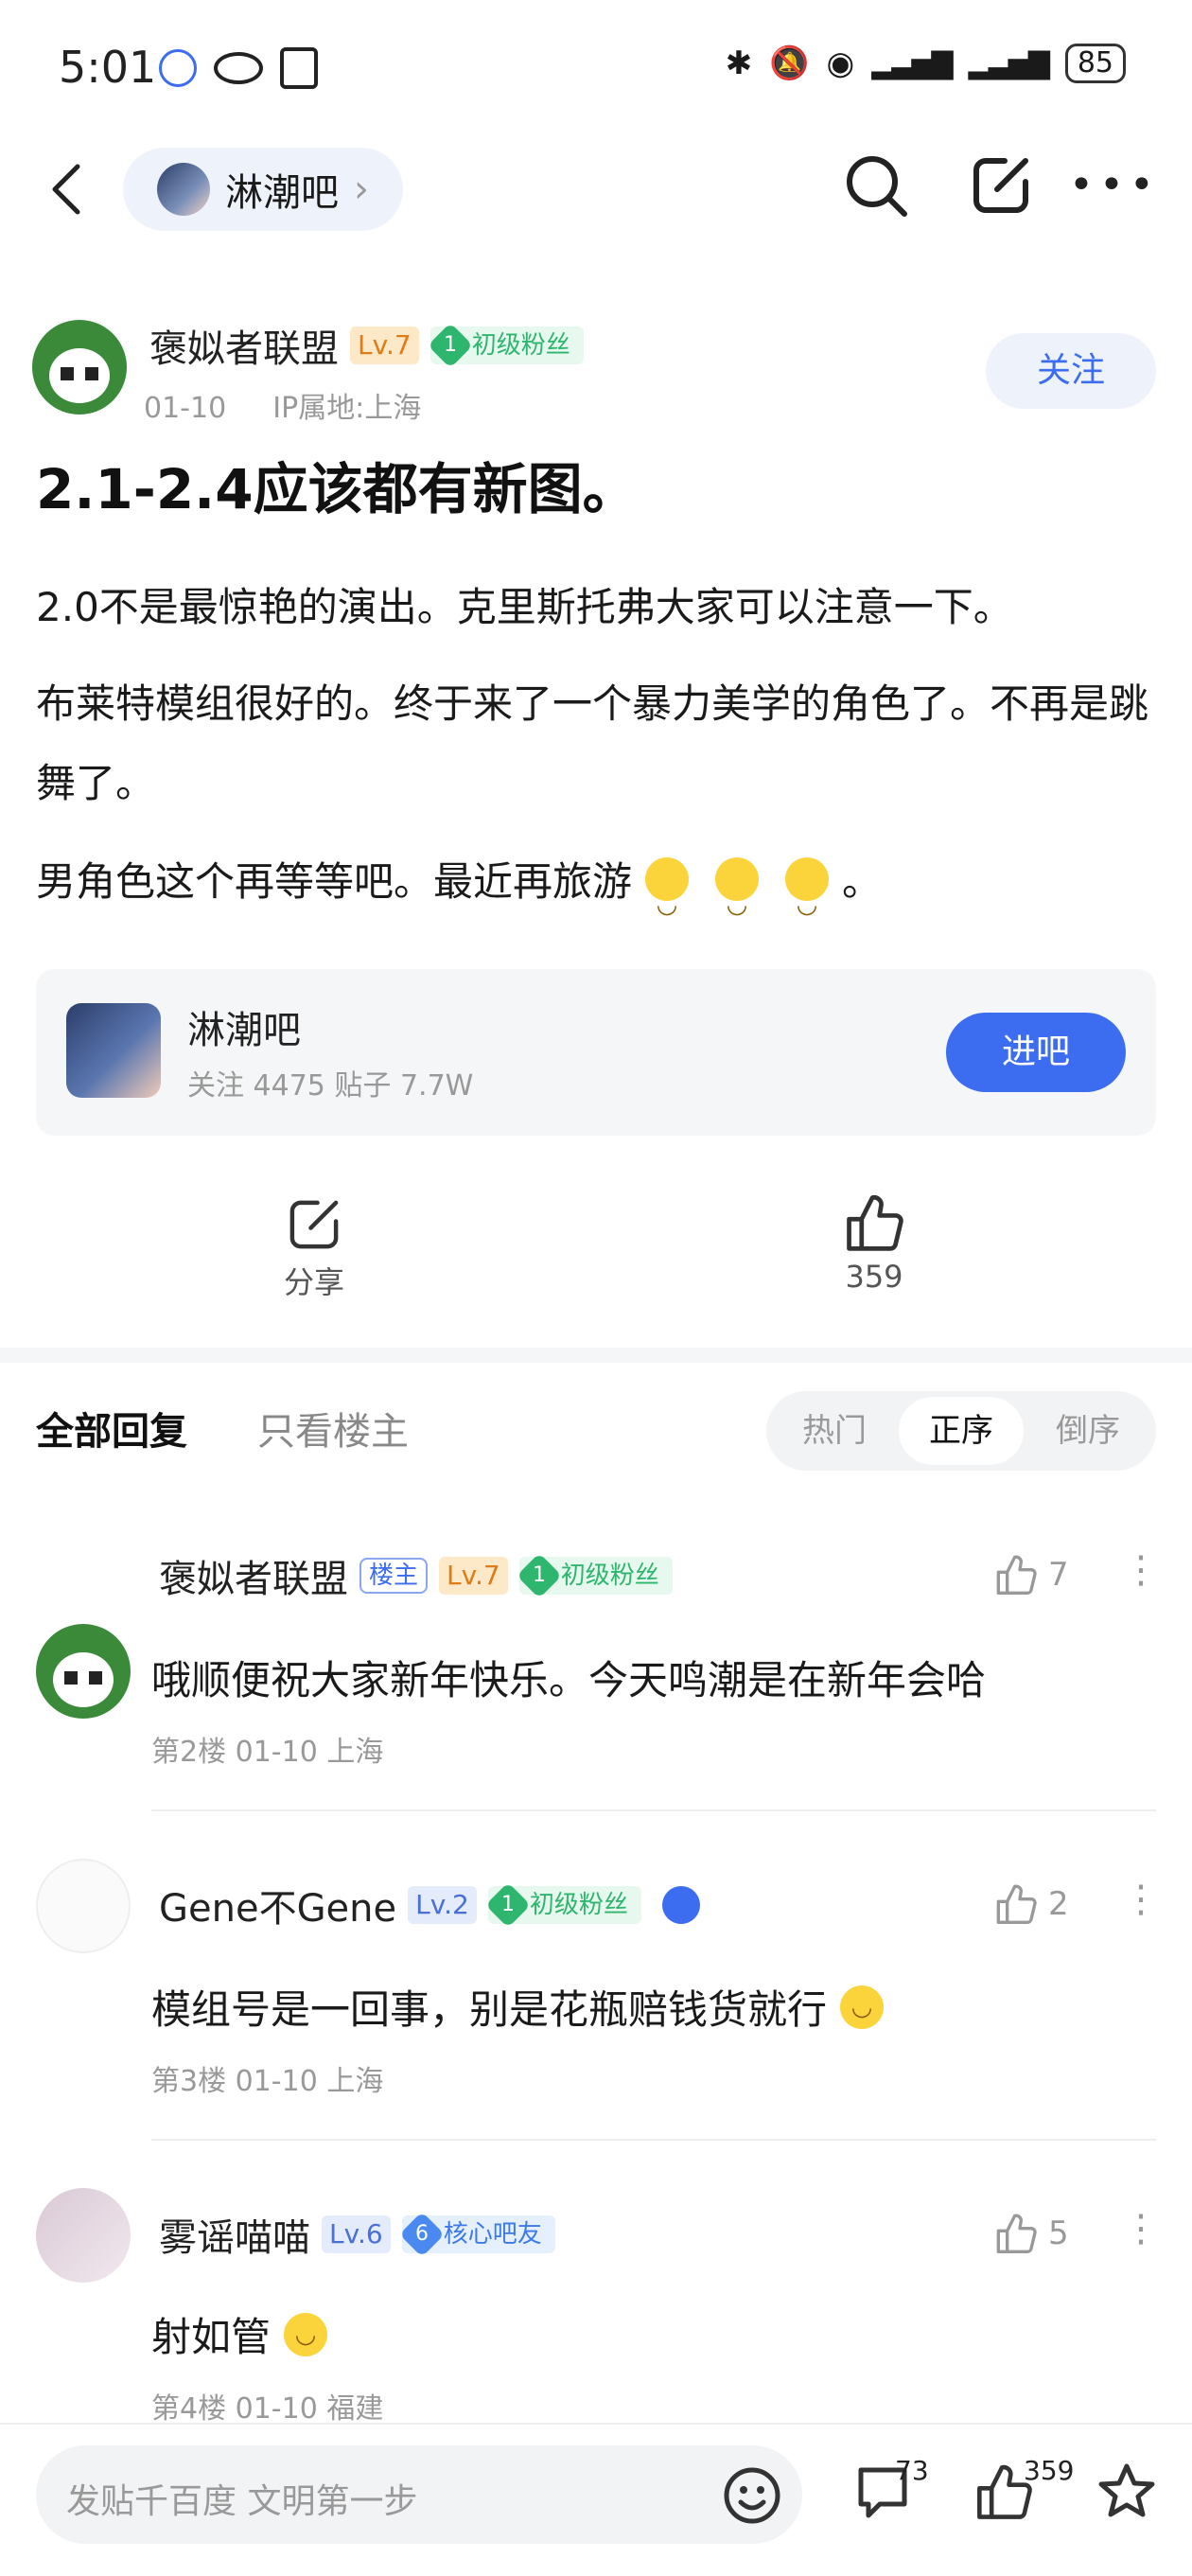  Describe the element at coordinates (277, 1905) in the screenshot. I see `comment-author: Gene不Gene` at that location.